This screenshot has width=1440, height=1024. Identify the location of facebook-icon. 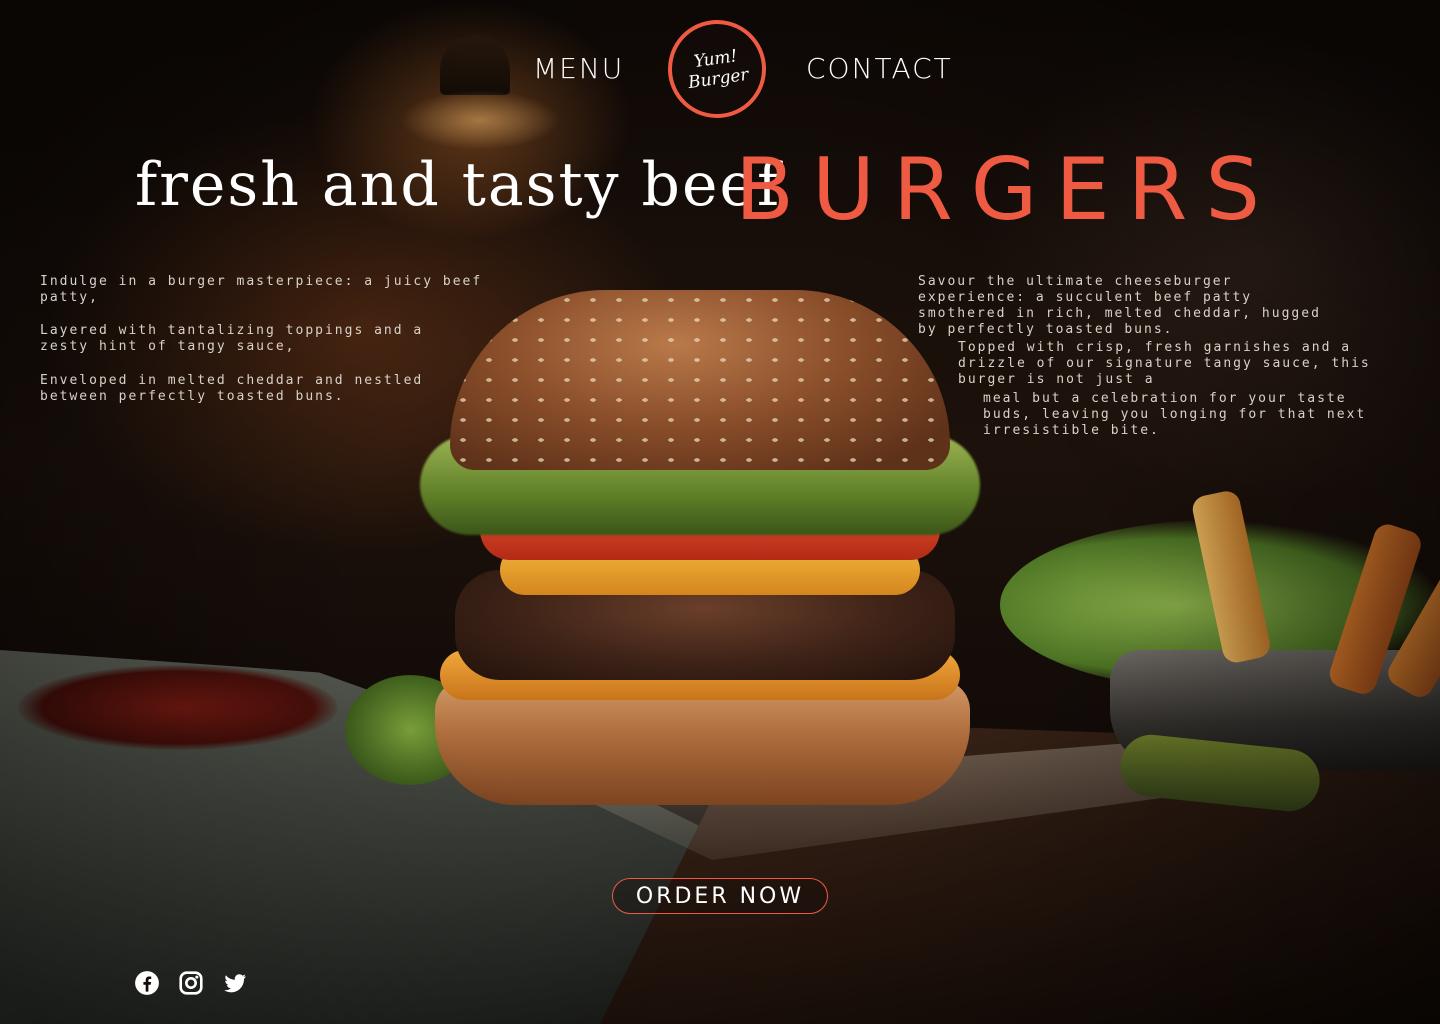
(147, 983).